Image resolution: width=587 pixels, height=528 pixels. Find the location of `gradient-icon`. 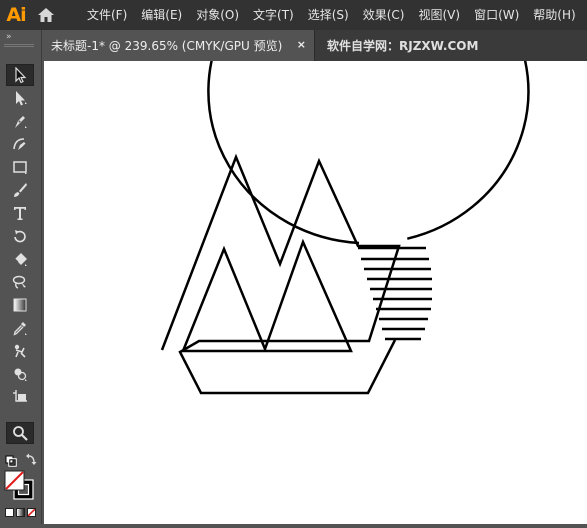

gradient-icon is located at coordinates (20, 305).